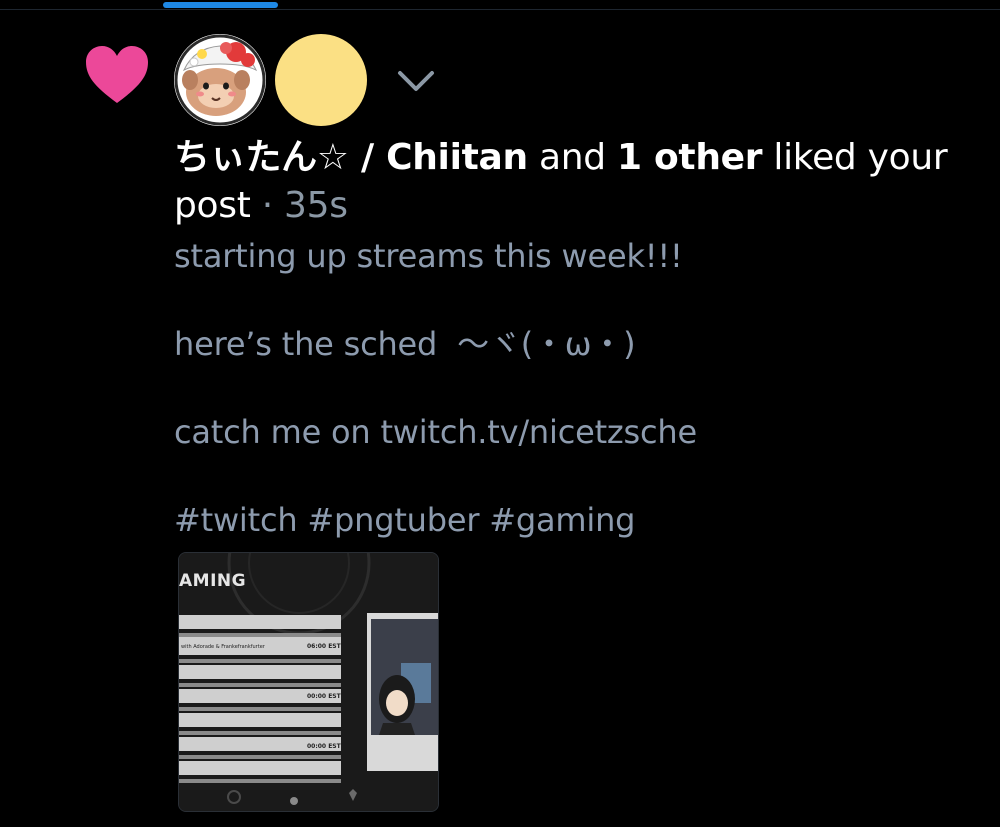 The image size is (1000, 827). I want to click on schedule-image-preview, so click(308, 682).